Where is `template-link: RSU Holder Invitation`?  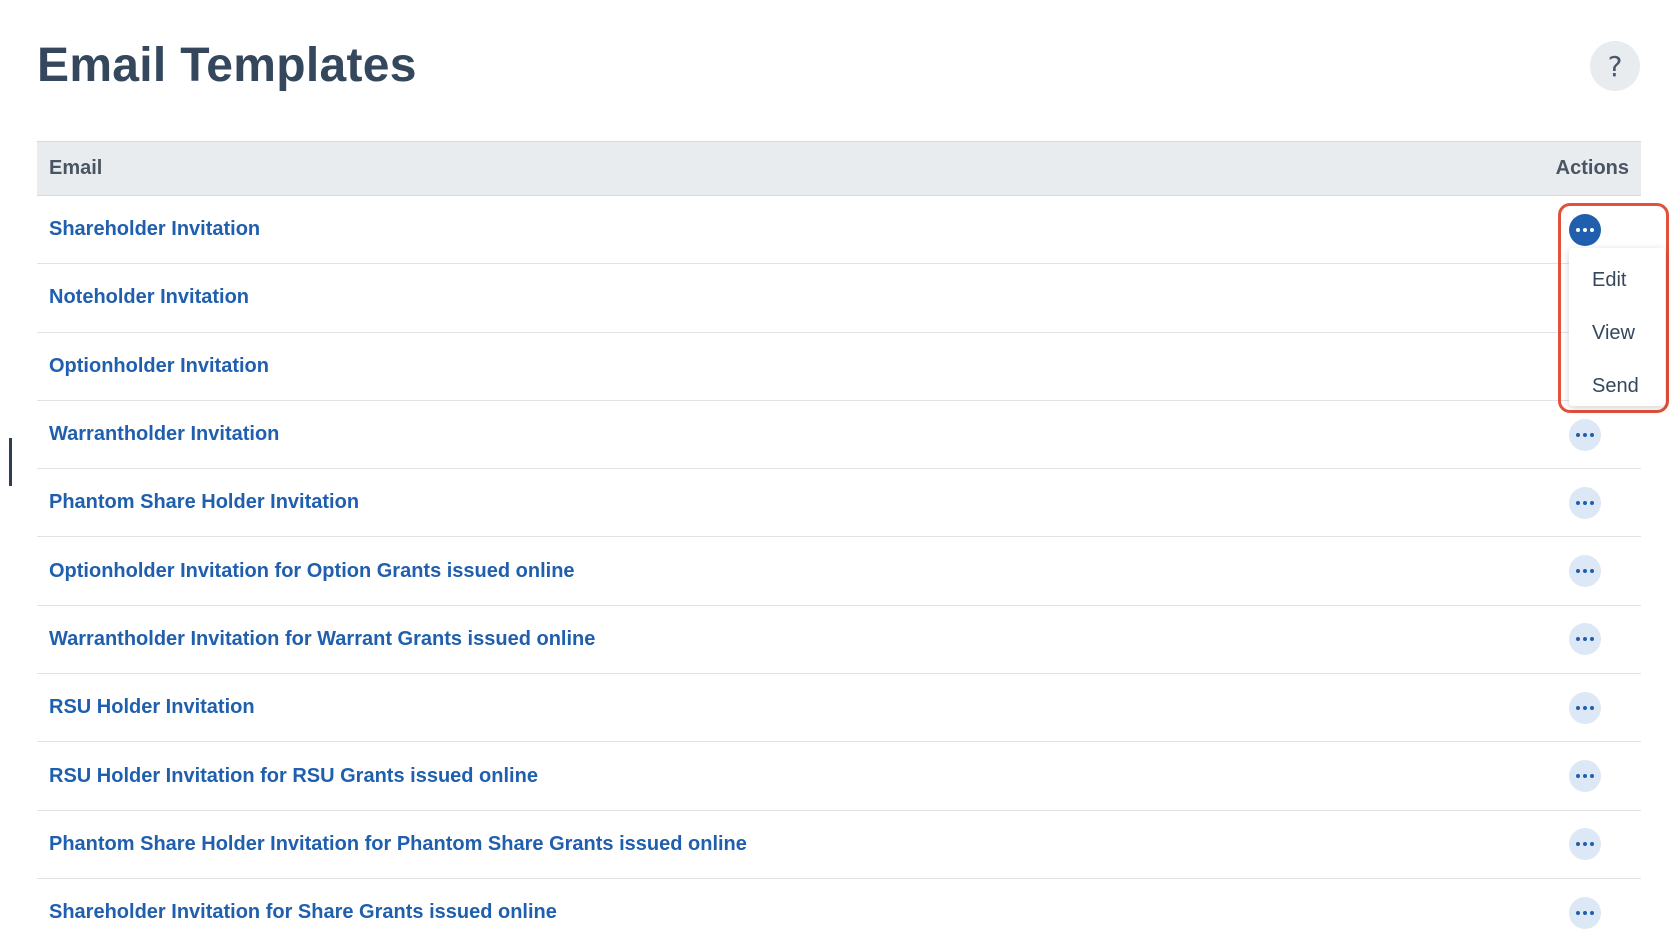
template-link: RSU Holder Invitation is located at coordinates (152, 707).